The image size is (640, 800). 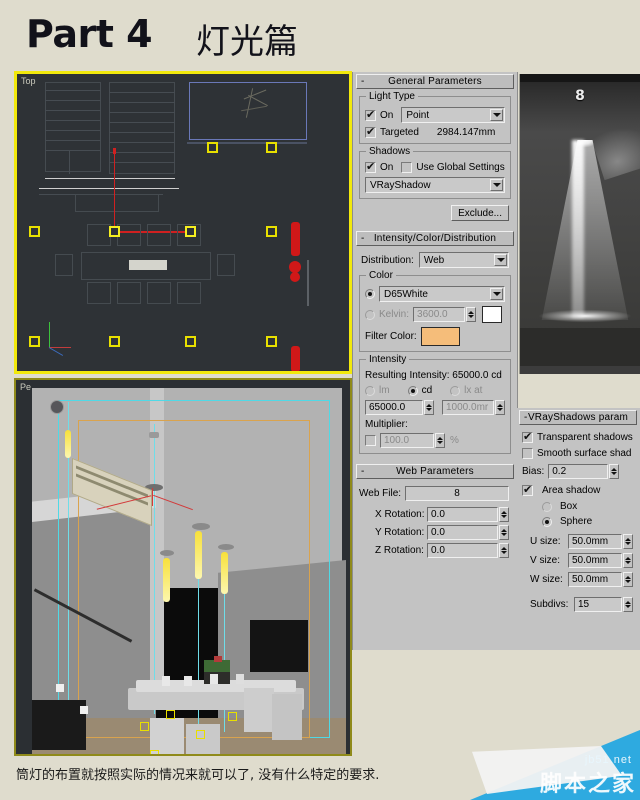 I want to click on rollout-general-parameters: - General Parameters, so click(x=435, y=81).